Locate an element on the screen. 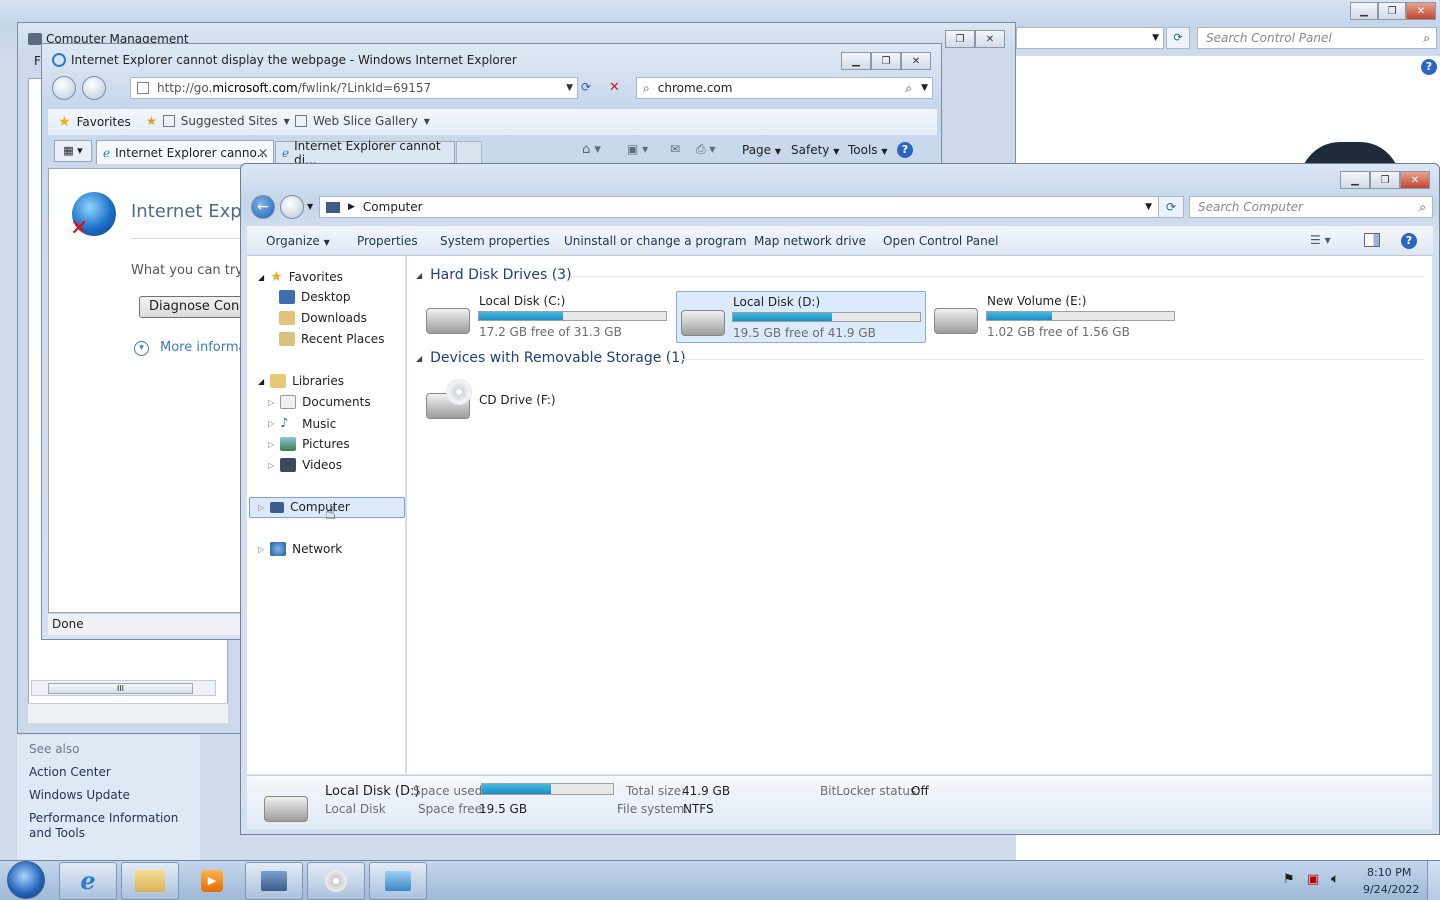 This screenshot has width=1440, height=900. taskbar-windows-explorer is located at coordinates (150, 881).